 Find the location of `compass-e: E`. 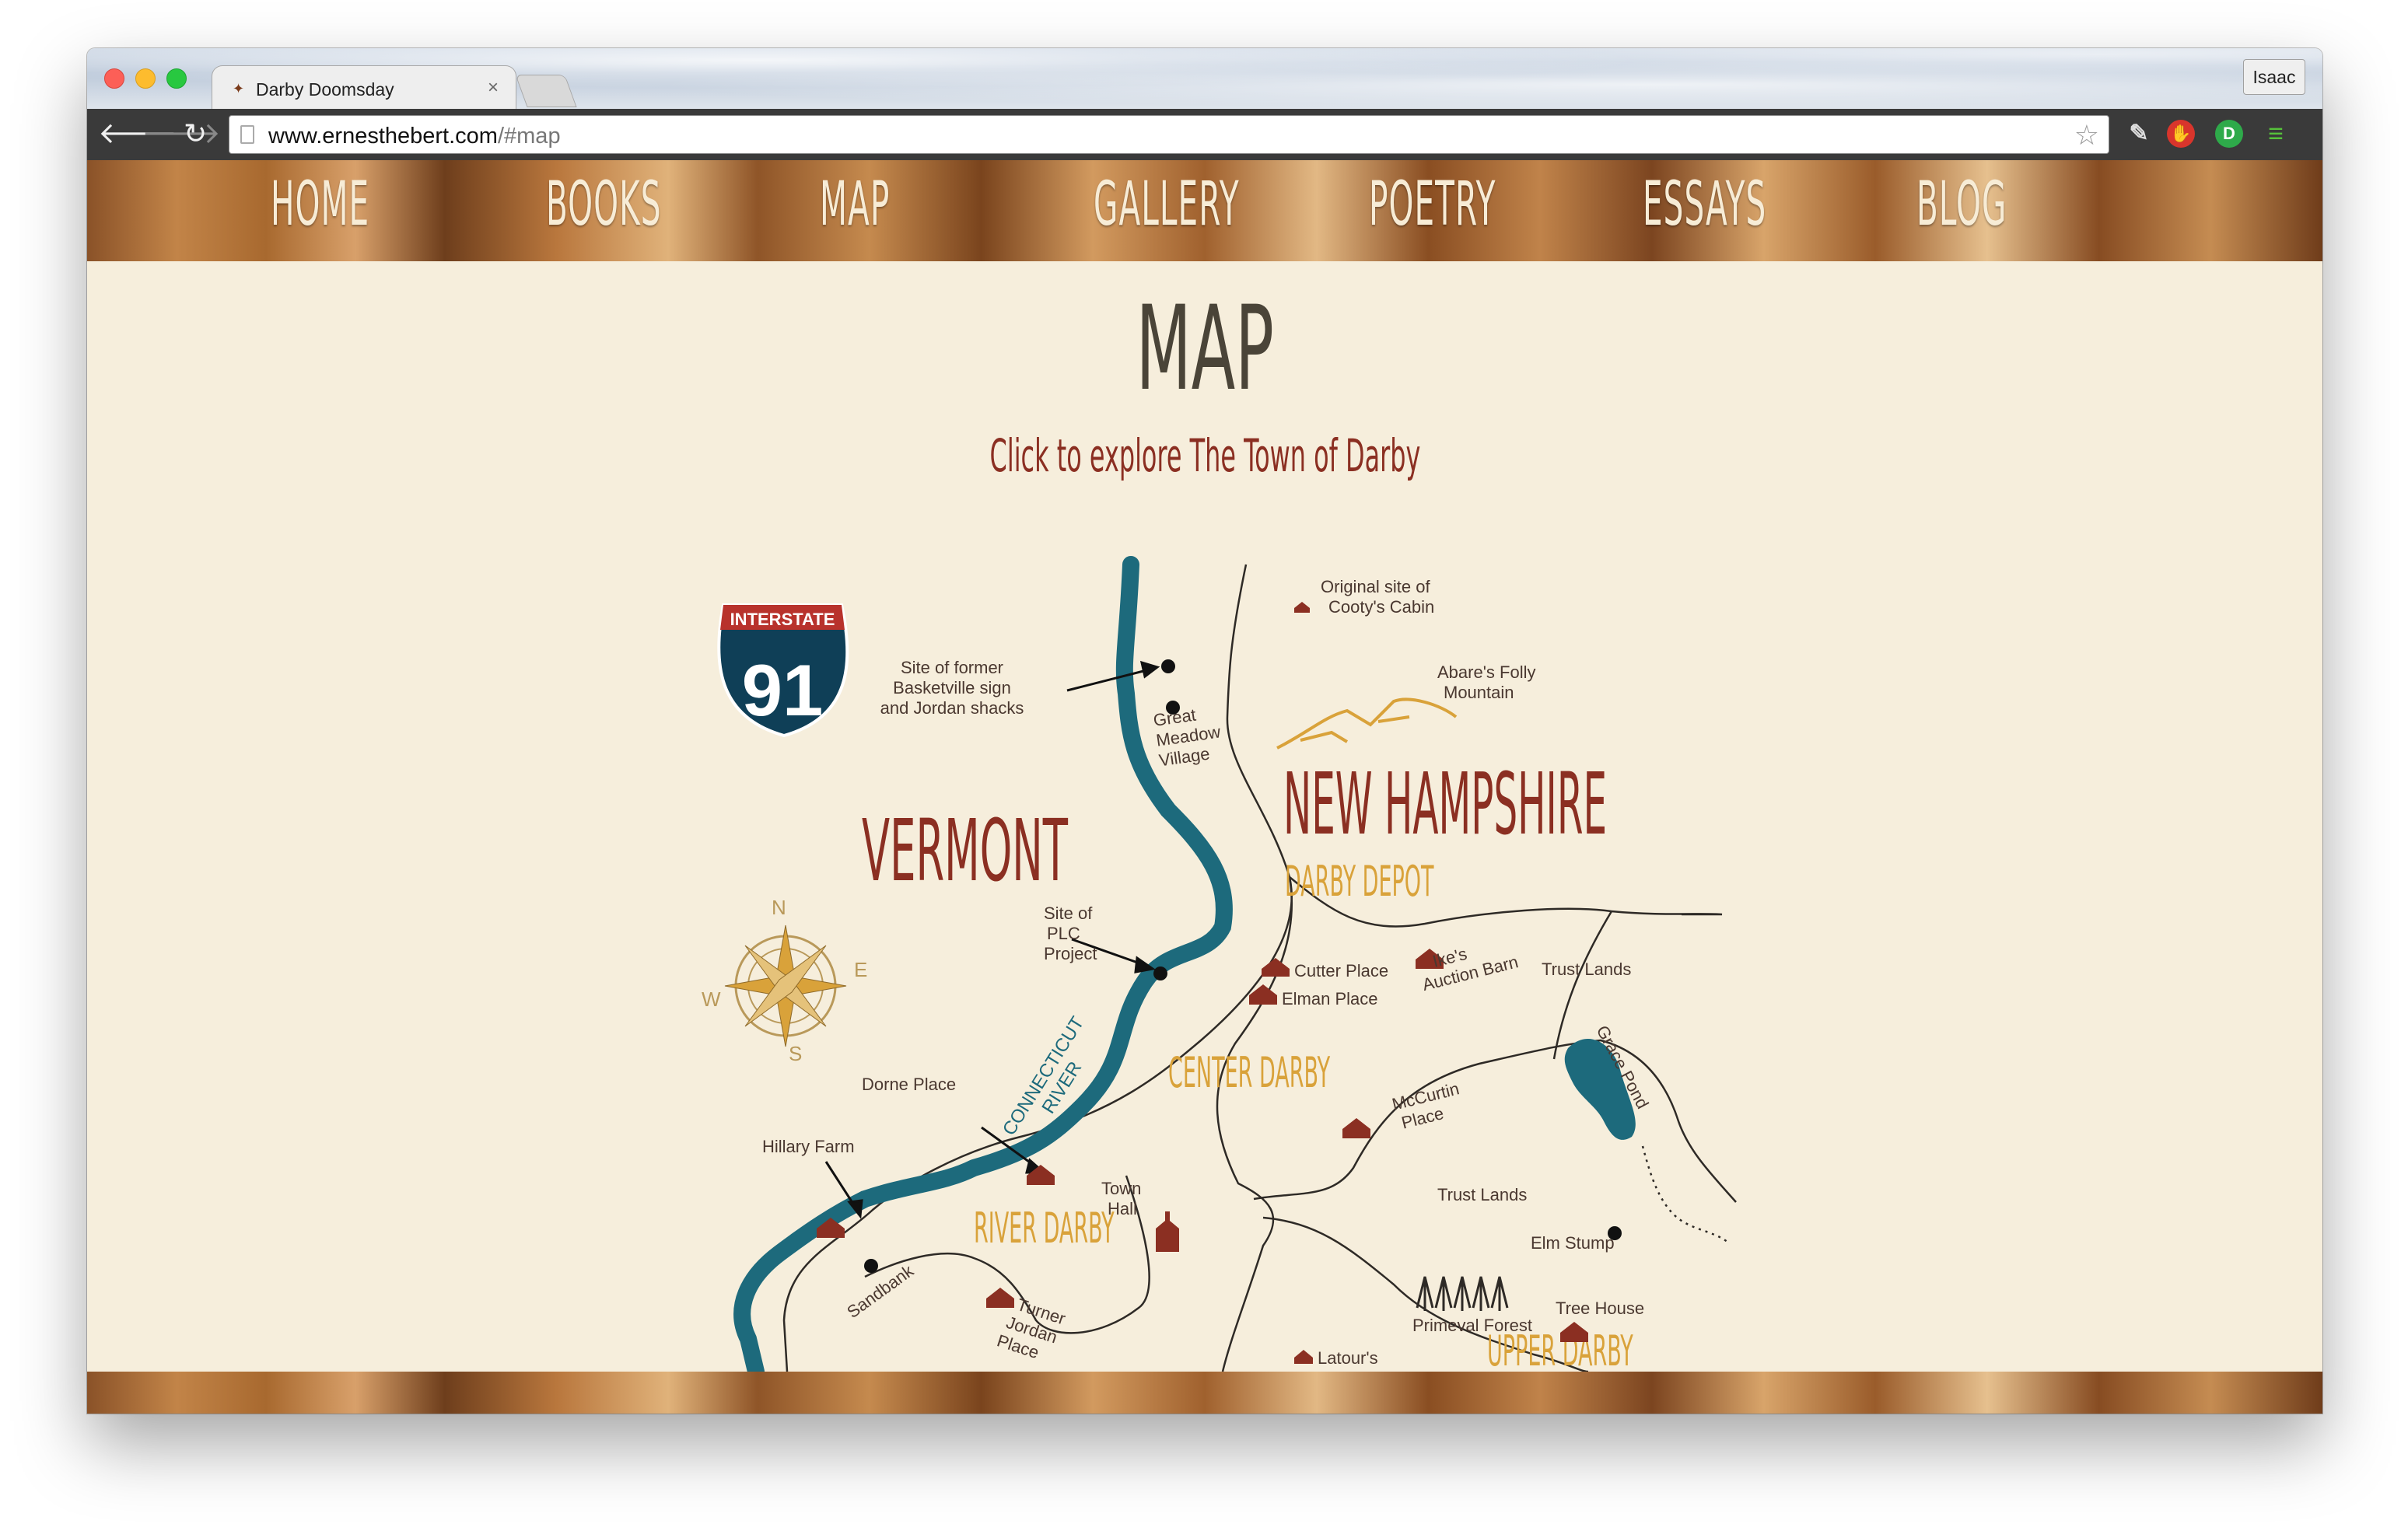

compass-e: E is located at coordinates (860, 969).